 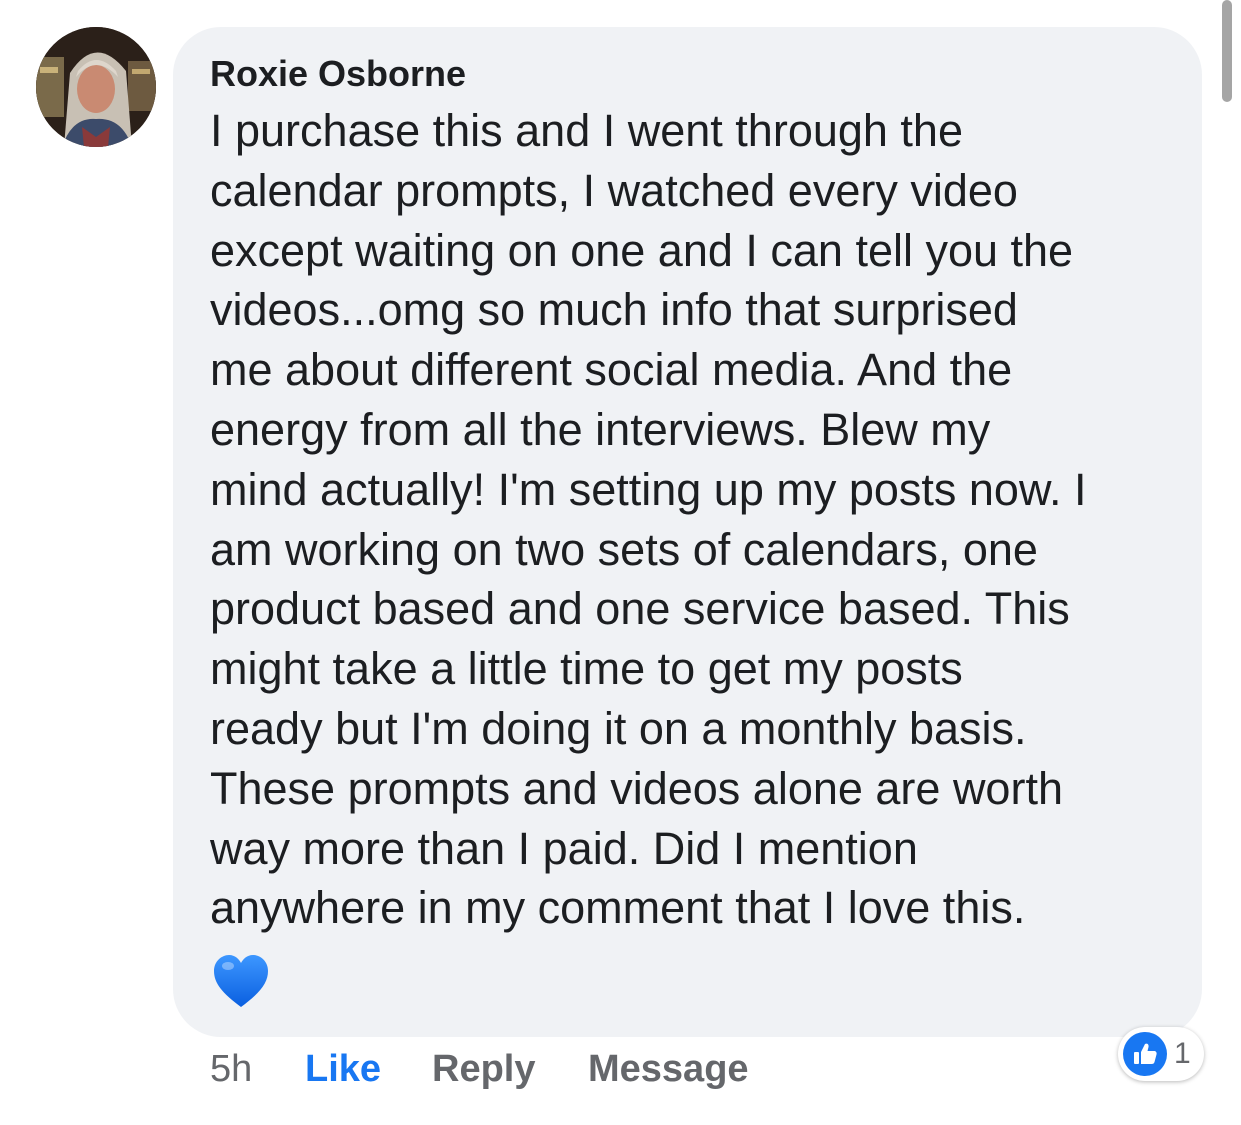 I want to click on thumbs-up-icon, so click(x=1145, y=1054).